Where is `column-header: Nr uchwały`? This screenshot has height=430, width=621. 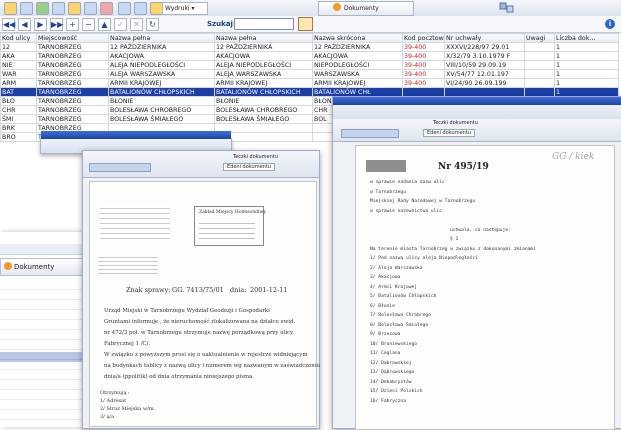
column-header: Nr uchwały is located at coordinates (484, 38).